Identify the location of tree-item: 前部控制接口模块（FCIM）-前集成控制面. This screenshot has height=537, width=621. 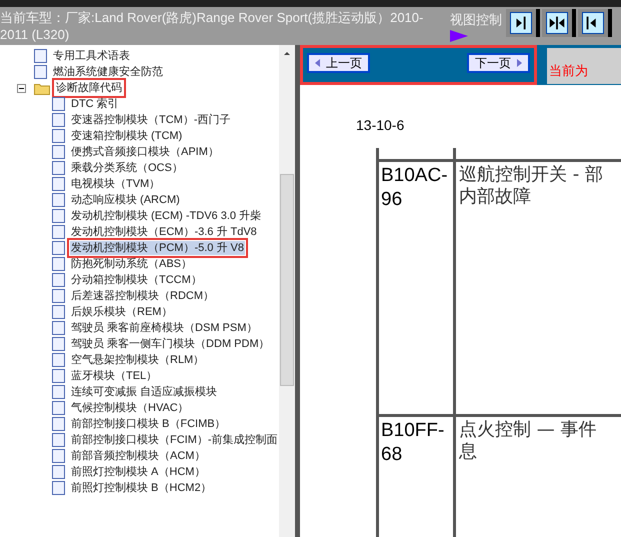
(174, 440).